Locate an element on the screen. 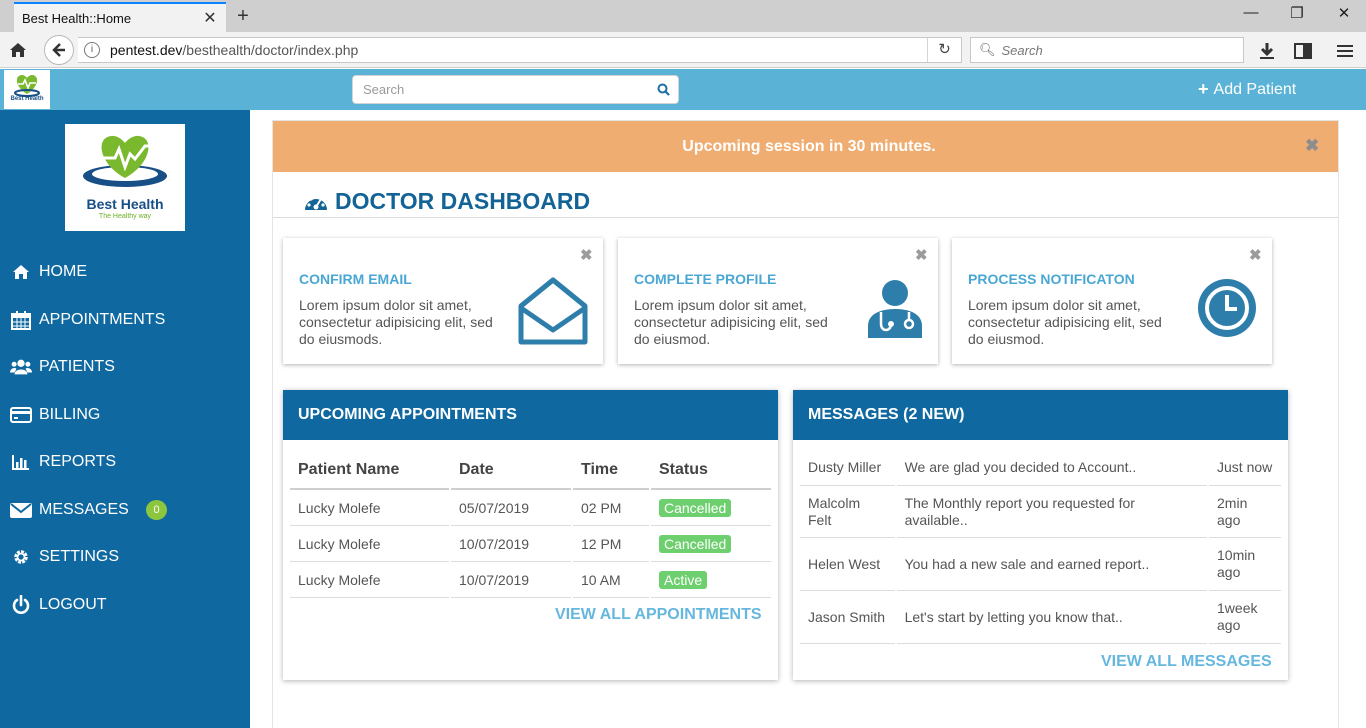 This screenshot has height=728, width=1366. sidebar-item-home: HOME is located at coordinates (125, 272).